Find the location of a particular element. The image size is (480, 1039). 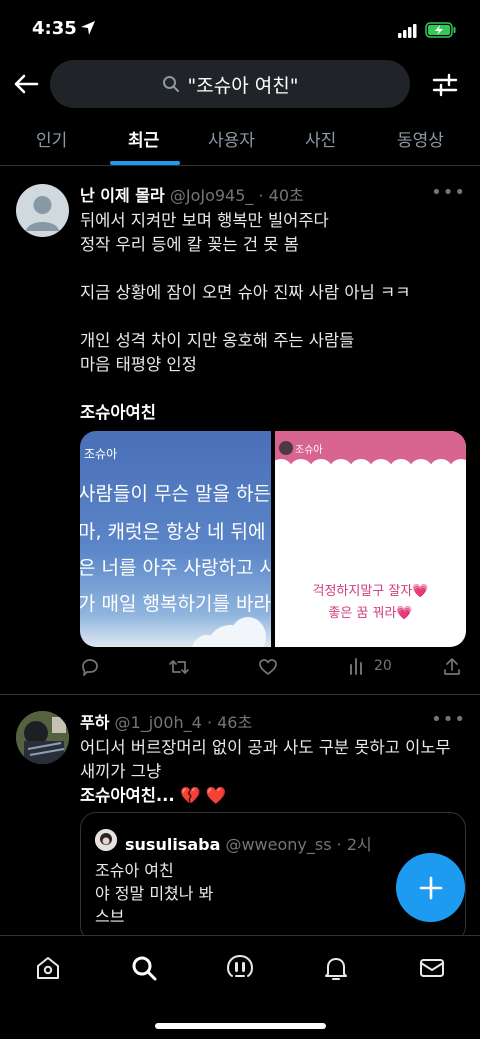

nav-search is located at coordinates (144, 968).